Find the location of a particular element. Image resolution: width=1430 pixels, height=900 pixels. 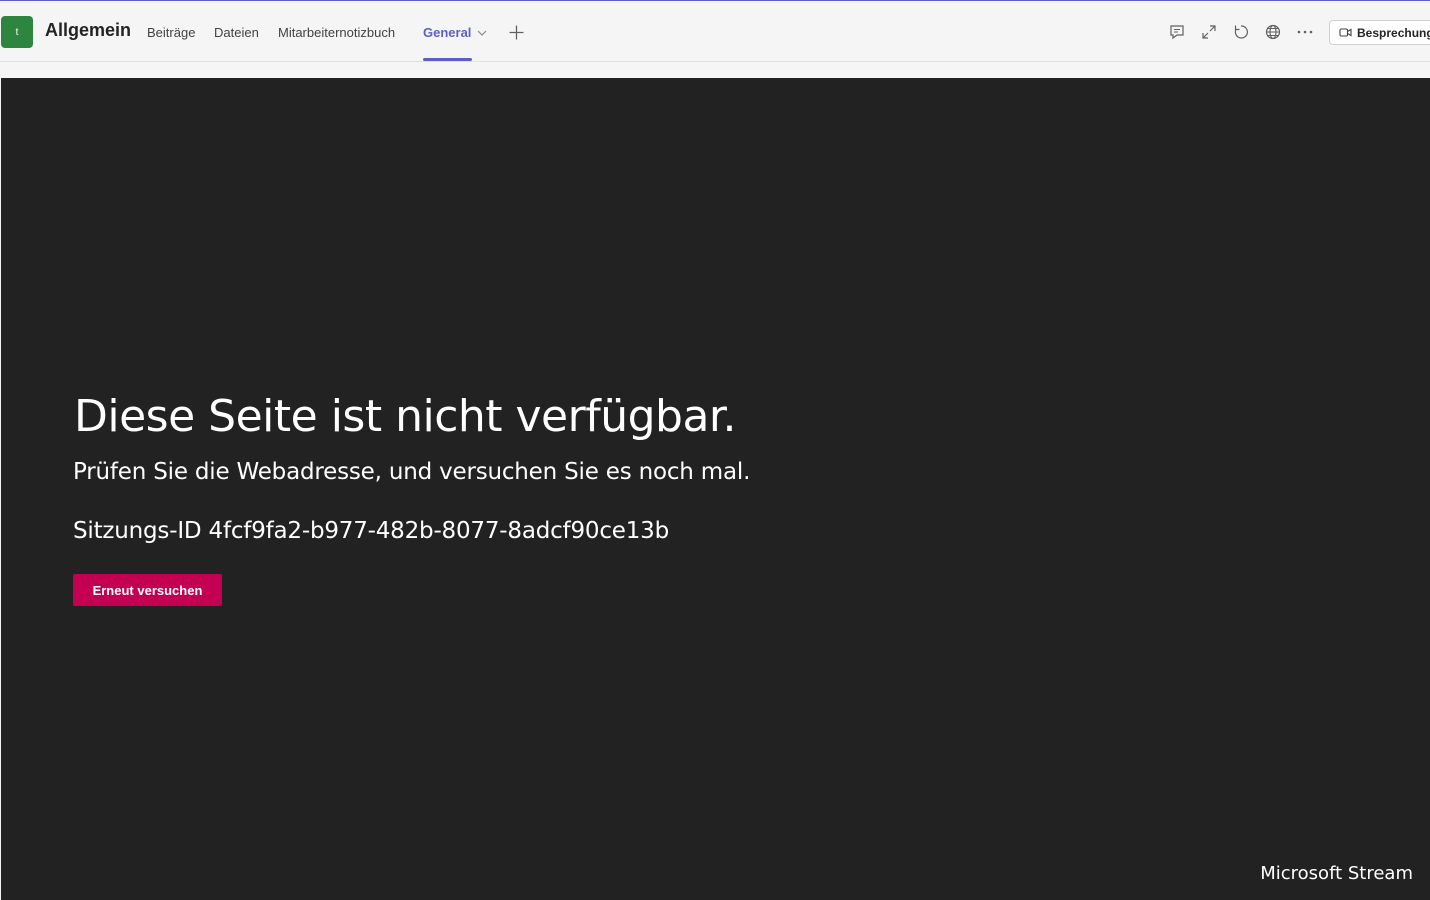

meet-button: Besprechung is located at coordinates (1379, 32).